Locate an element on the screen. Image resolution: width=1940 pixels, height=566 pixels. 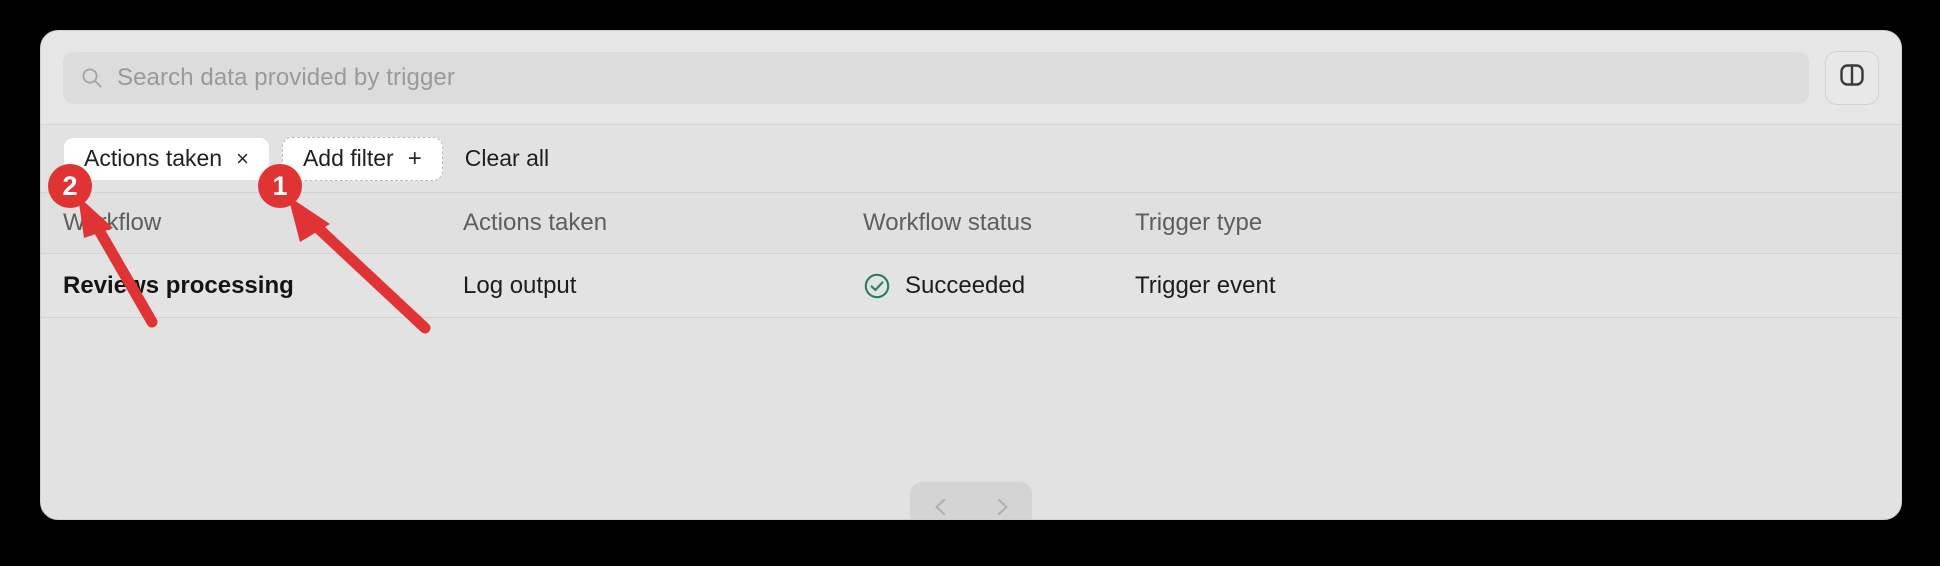
pagination is located at coordinates (971, 501).